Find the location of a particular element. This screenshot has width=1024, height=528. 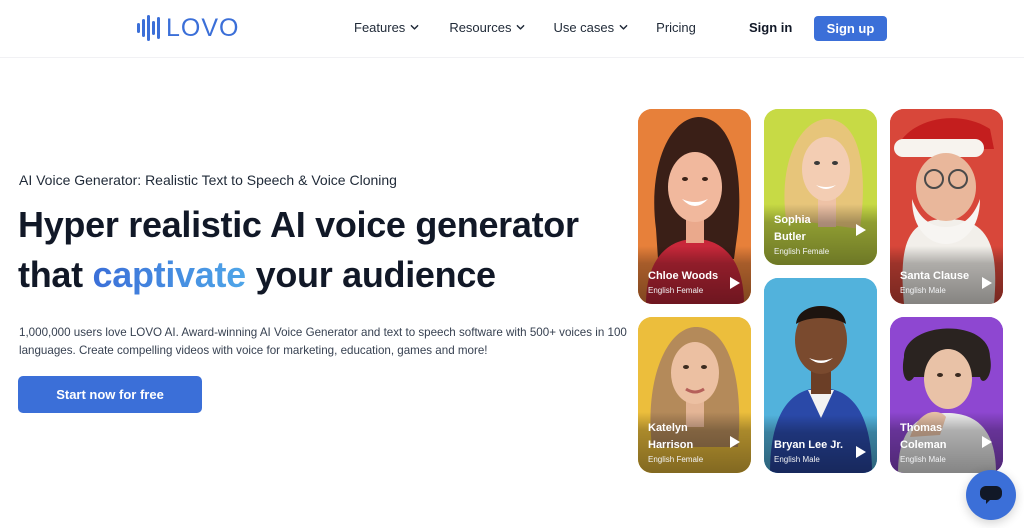

start-now-button: Start now for free is located at coordinates (110, 394).